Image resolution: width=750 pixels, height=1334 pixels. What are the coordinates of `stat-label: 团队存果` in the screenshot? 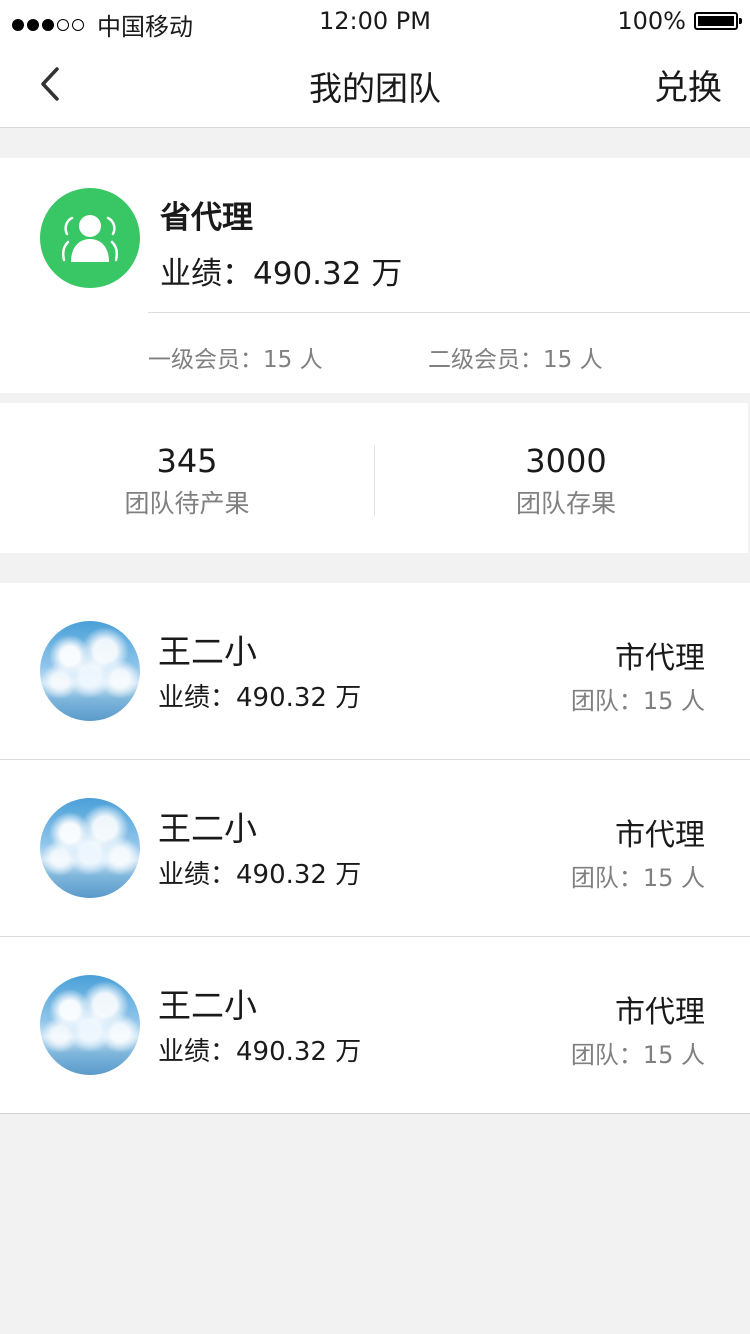 It's located at (565, 503).